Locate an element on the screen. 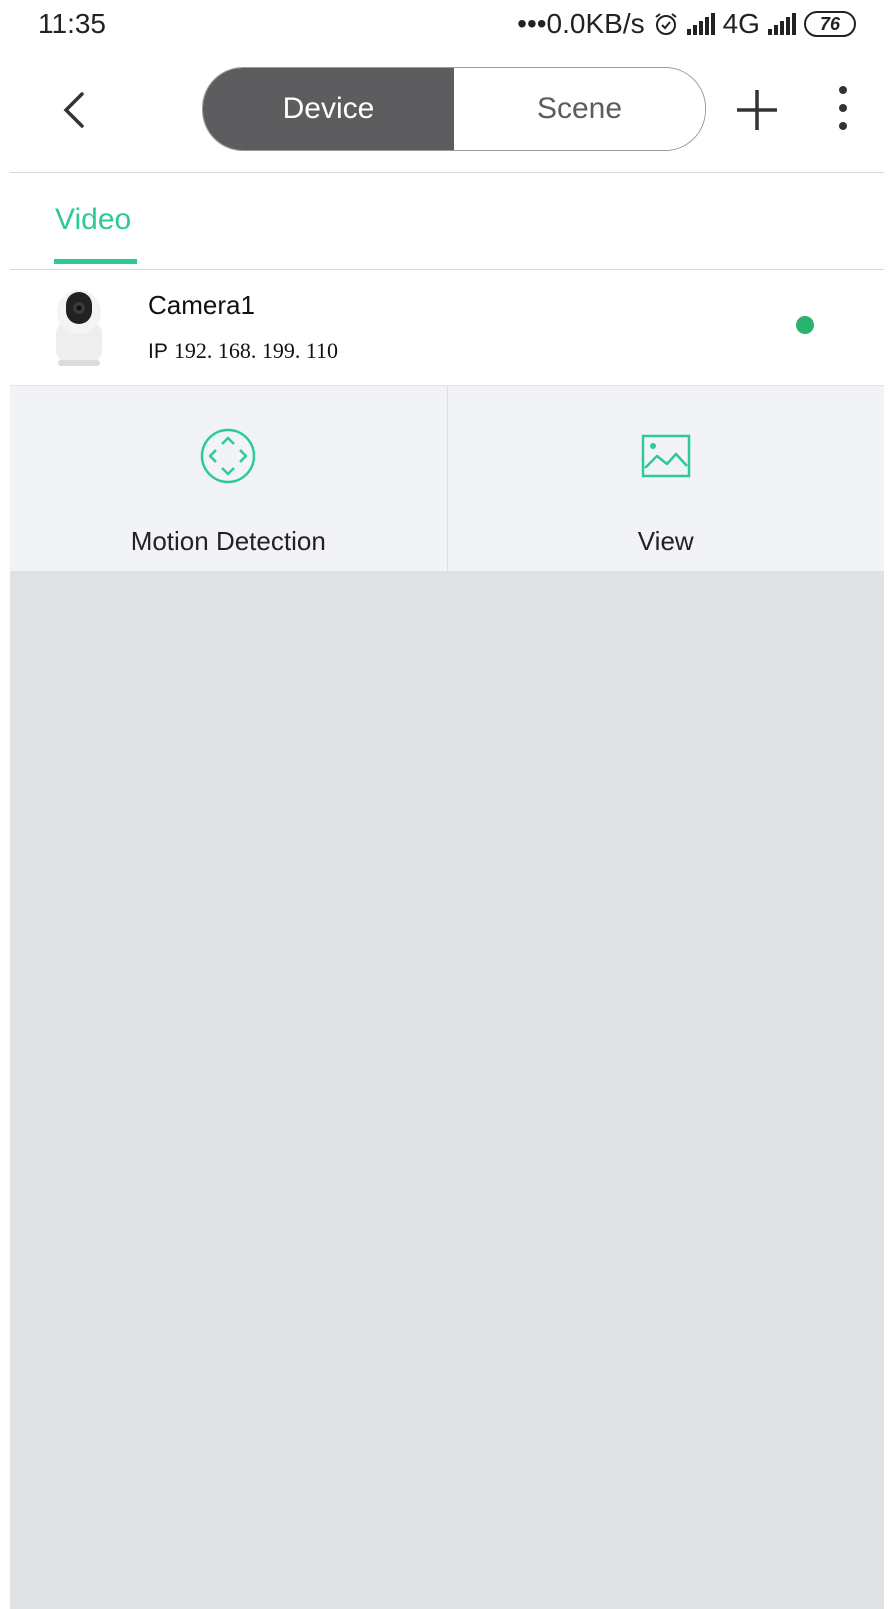 Image resolution: width=894 pixels, height=1609 pixels. ip-prefix: IP is located at coordinates (158, 351).